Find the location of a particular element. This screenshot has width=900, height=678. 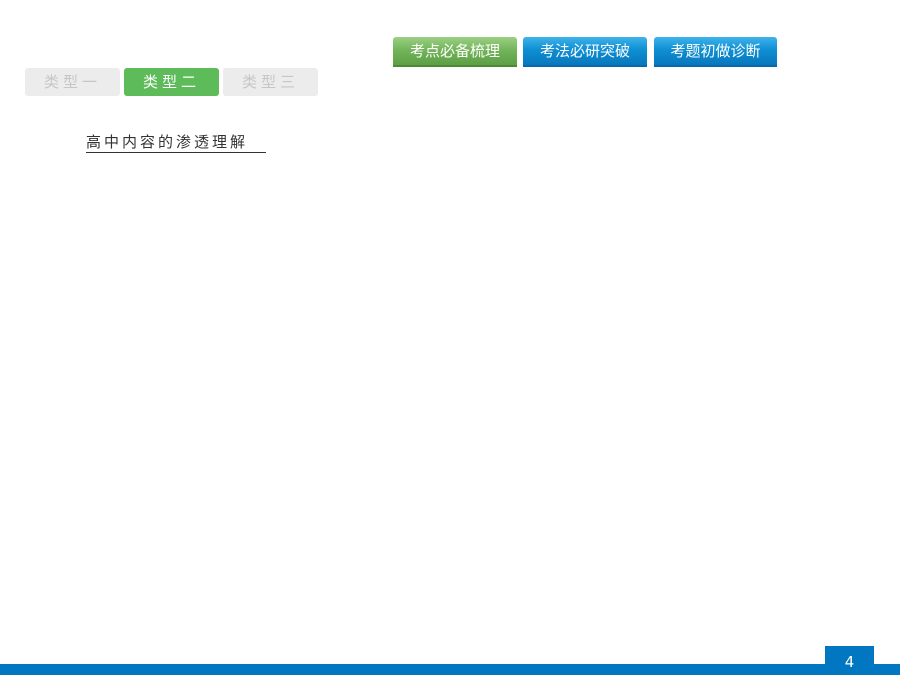

content-heading: 高中内容的渗透理解 is located at coordinates (176, 143).